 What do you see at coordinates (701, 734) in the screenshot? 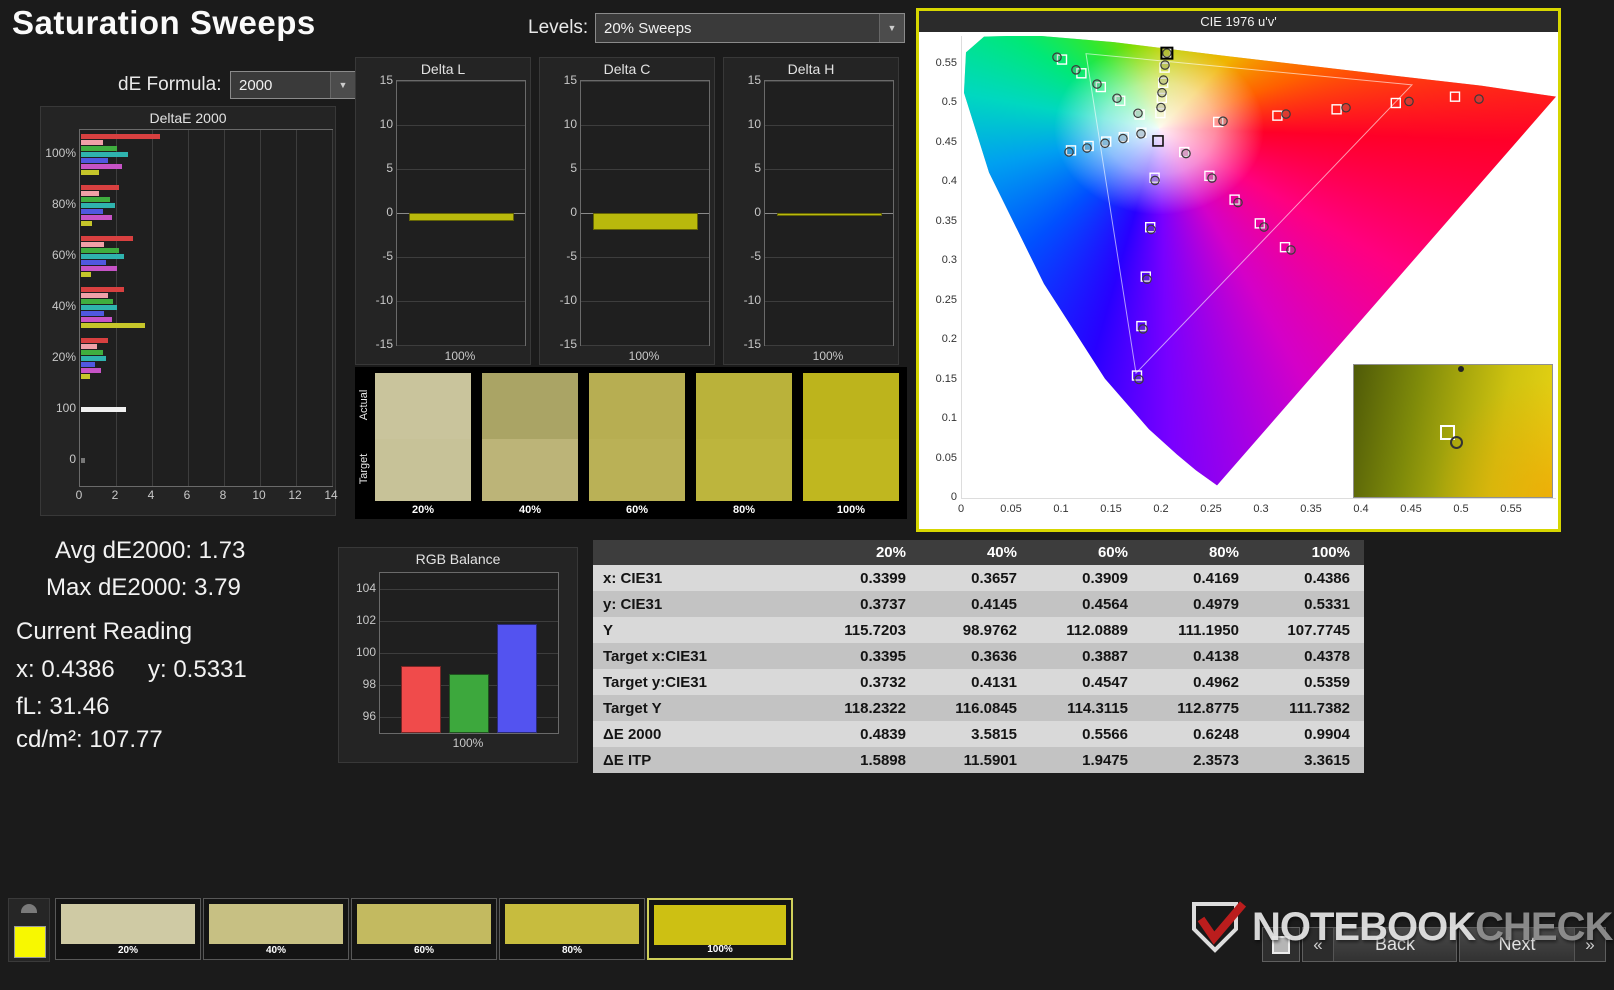
I see `row-label: ΔE 2000` at bounding box center [701, 734].